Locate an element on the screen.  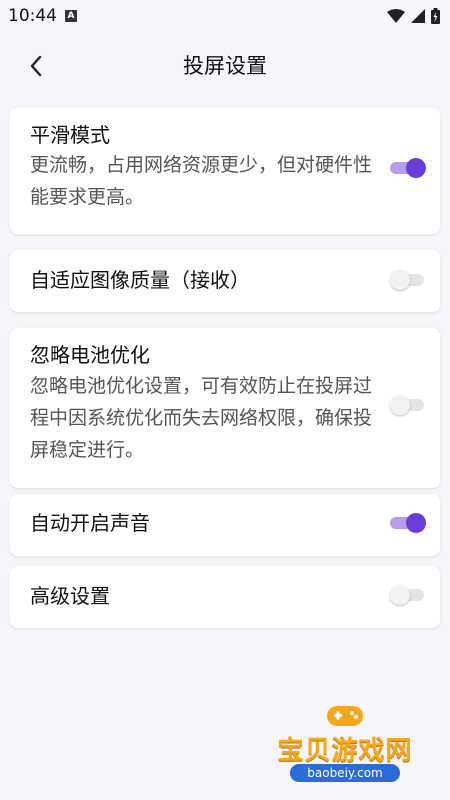
status-left: 10:44 A is located at coordinates (42, 16).